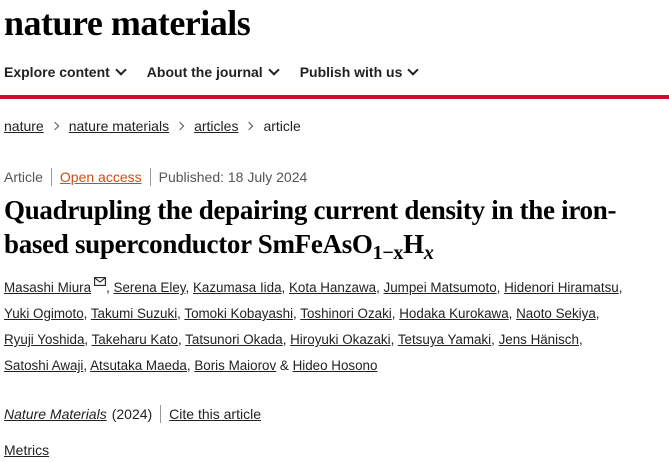  I want to click on author-link: Atsutaka Maeda, so click(138, 365).